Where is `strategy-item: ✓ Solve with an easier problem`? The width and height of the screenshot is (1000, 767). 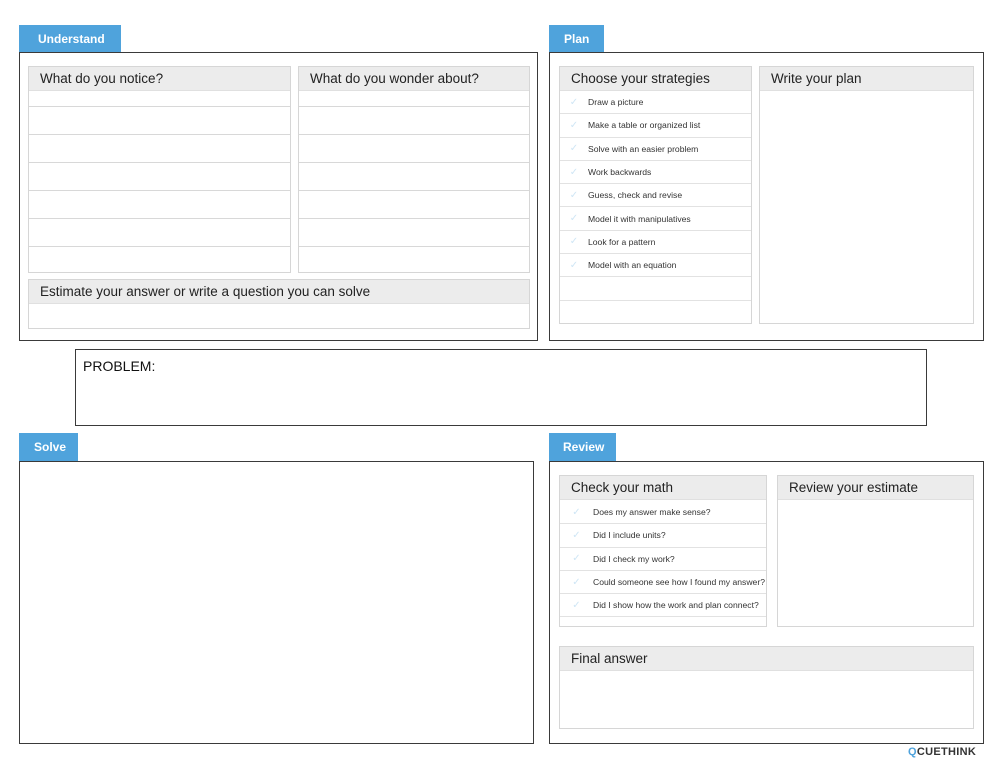
strategy-item: ✓ Solve with an easier problem is located at coordinates (655, 149).